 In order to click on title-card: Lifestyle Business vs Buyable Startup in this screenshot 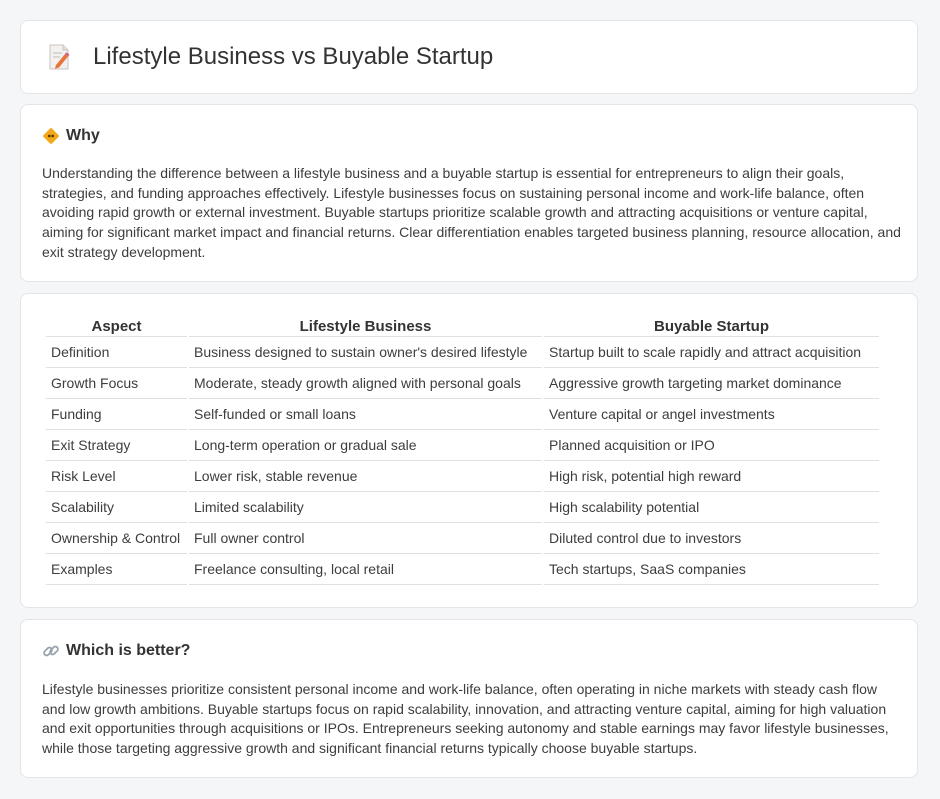, I will do `click(469, 57)`.